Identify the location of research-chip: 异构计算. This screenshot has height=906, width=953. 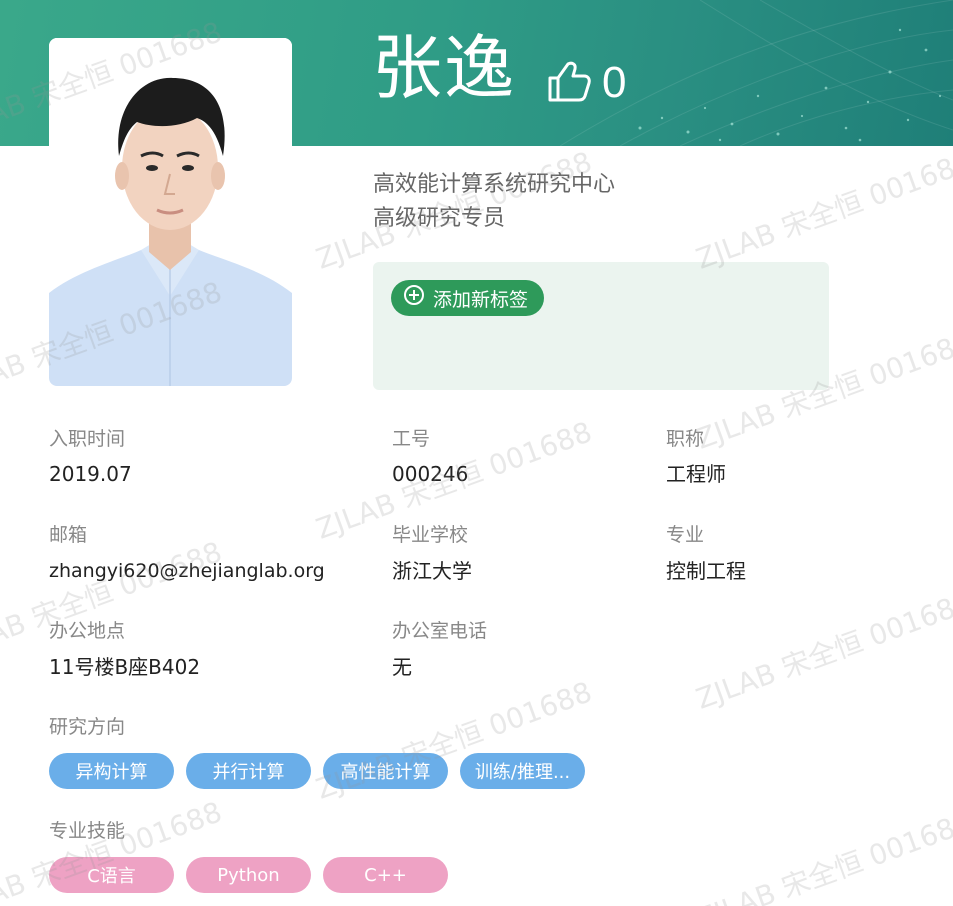
(111, 771).